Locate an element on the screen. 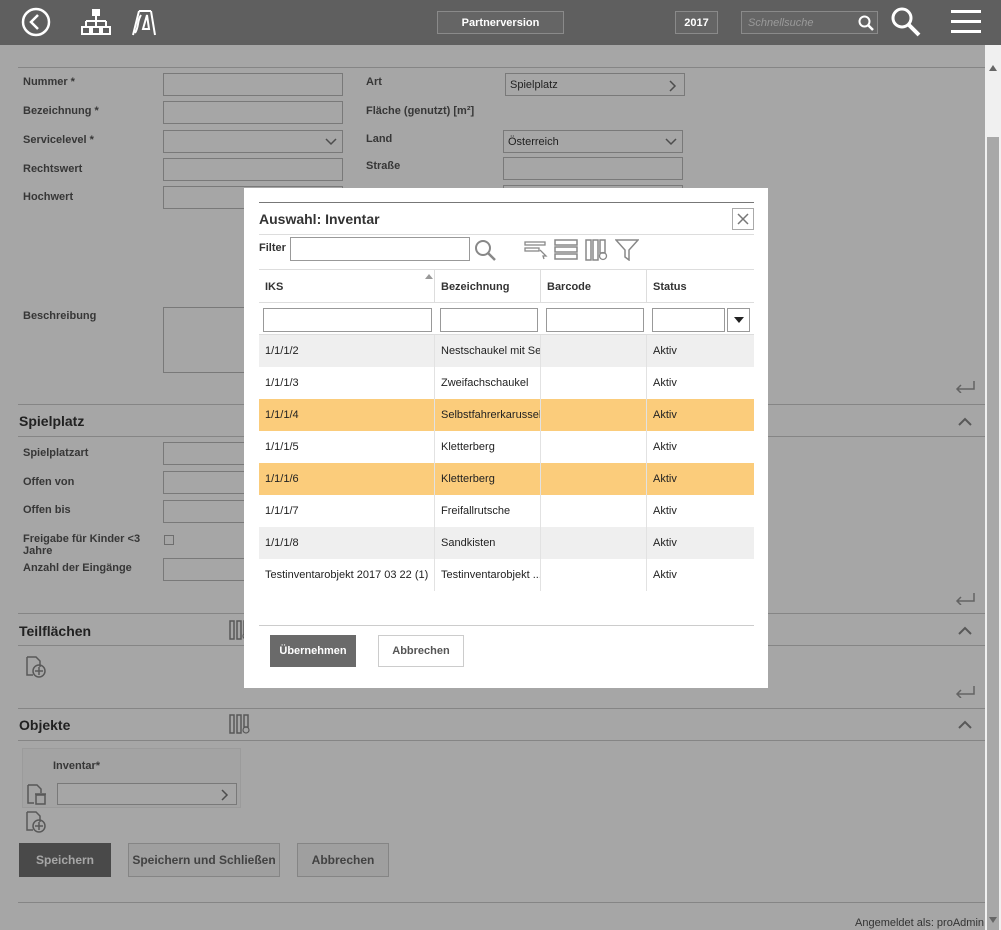 The height and width of the screenshot is (930, 1001). table-row: 1/1/1/3 Zweifachschaukel Aktiv is located at coordinates (506, 383).